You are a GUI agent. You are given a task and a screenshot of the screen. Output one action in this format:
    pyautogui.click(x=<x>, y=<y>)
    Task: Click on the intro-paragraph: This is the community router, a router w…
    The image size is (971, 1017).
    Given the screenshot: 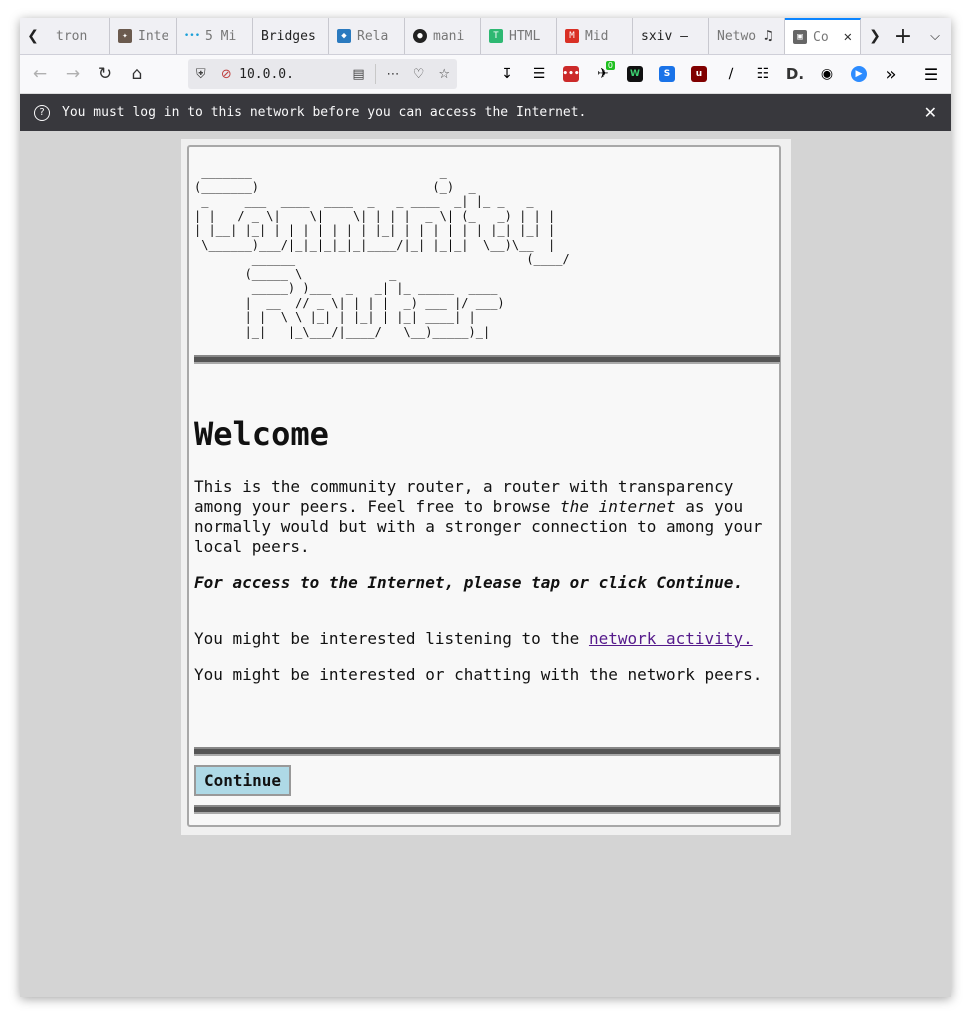 What is the action you would take?
    pyautogui.click(x=487, y=517)
    